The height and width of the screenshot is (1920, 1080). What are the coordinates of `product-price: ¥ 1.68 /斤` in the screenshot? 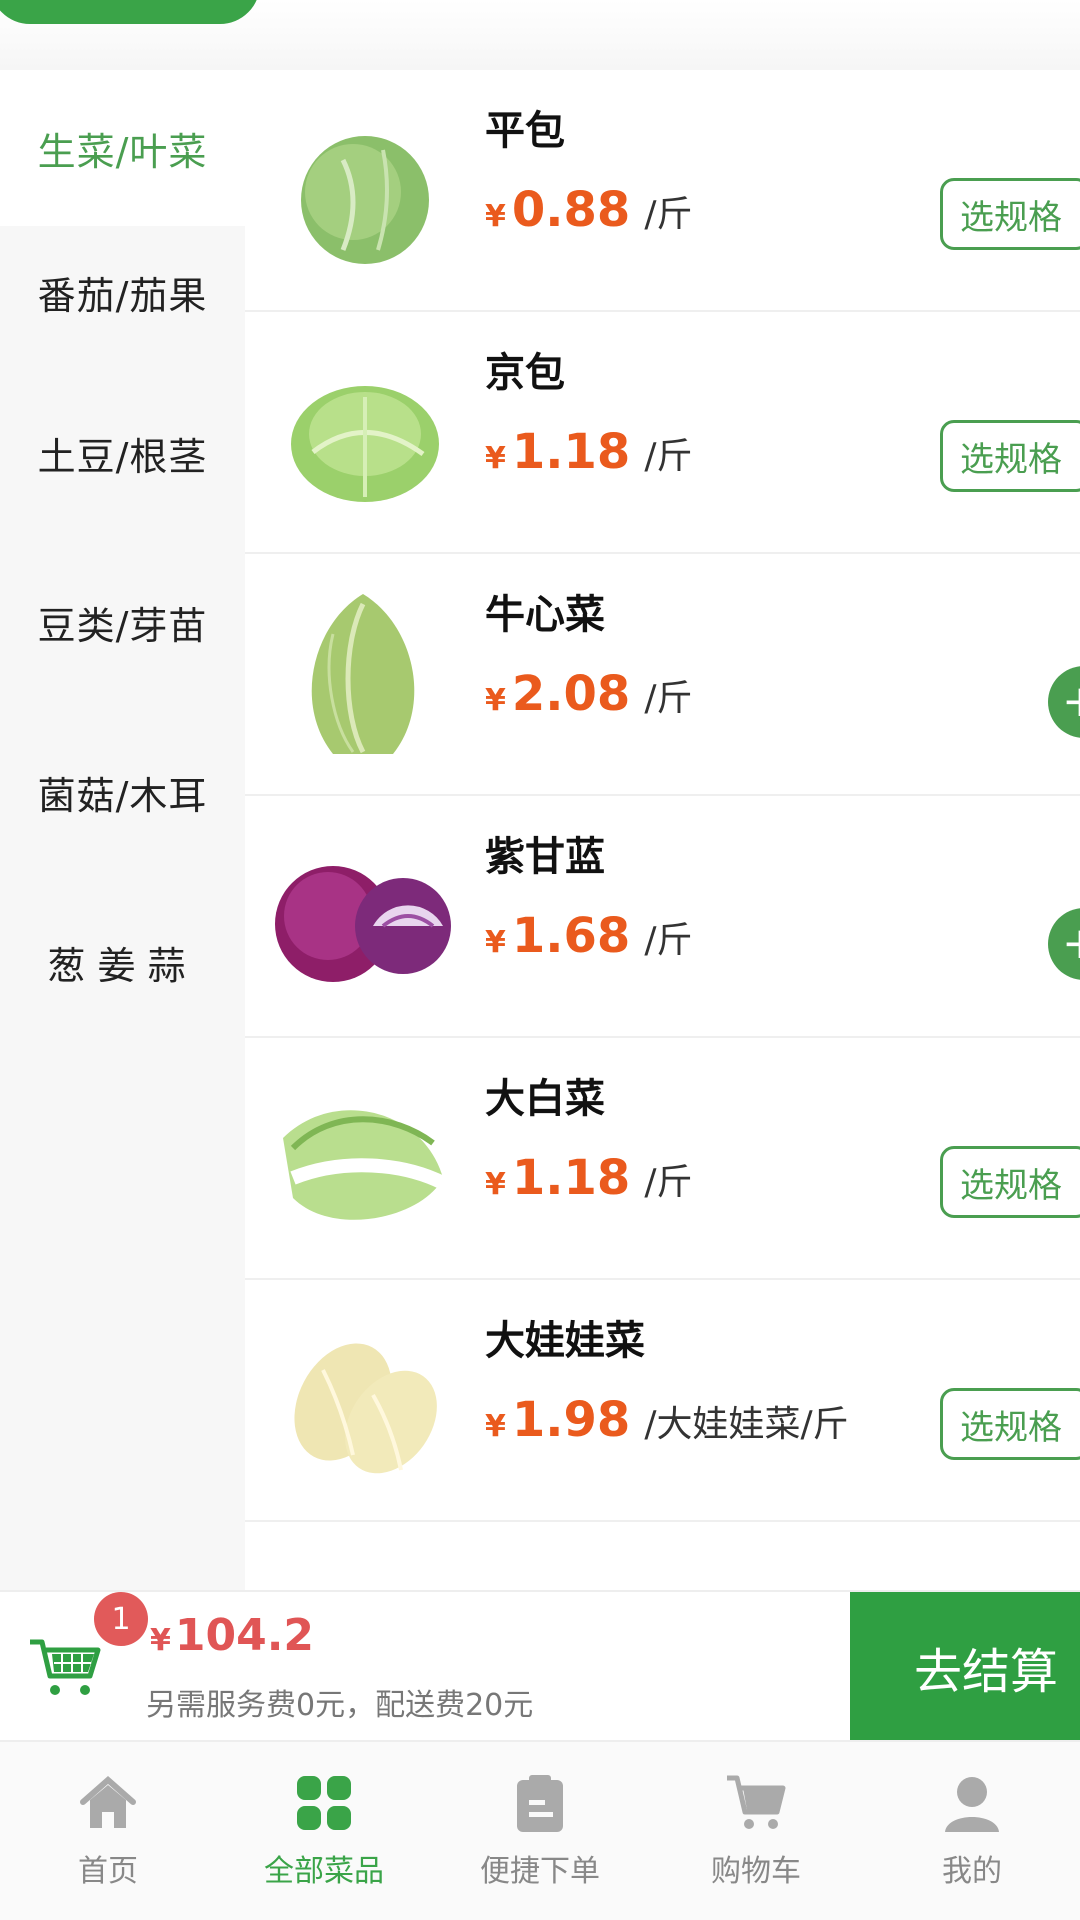 It's located at (588, 936).